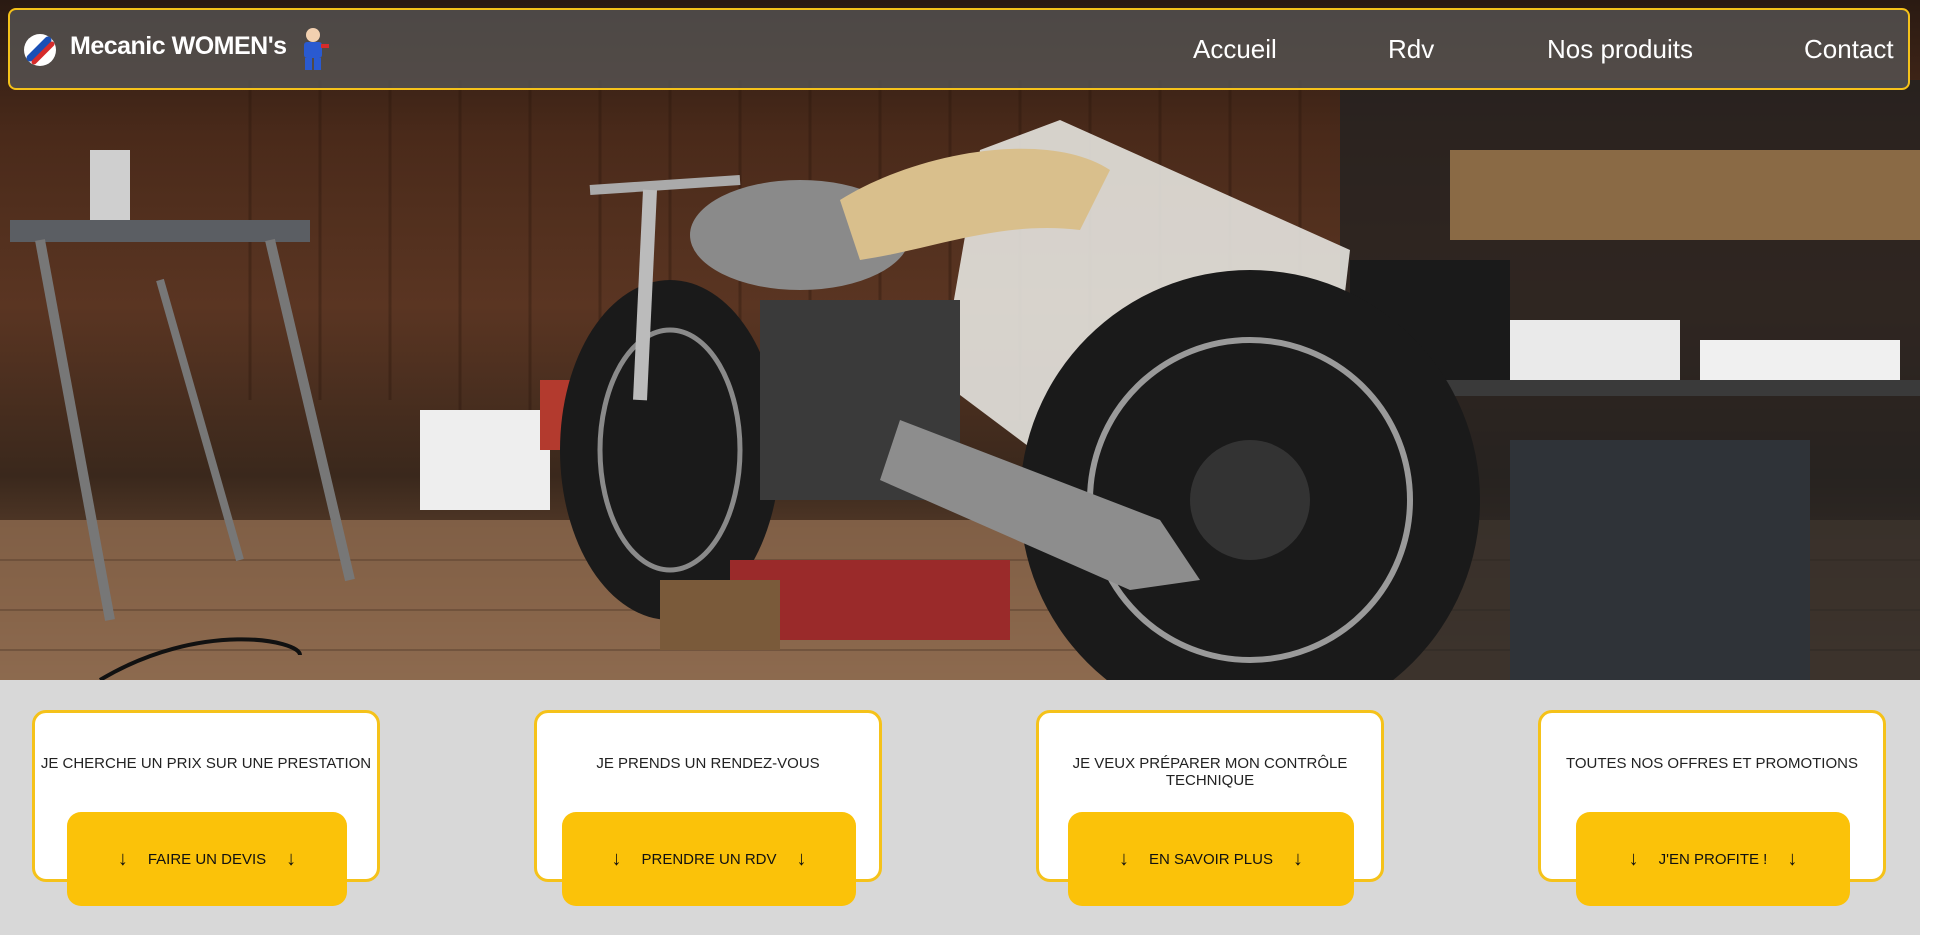 Image resolution: width=1946 pixels, height=935 pixels. Describe the element at coordinates (316, 49) in the screenshot. I see `mechanic-mascot-icon` at that location.